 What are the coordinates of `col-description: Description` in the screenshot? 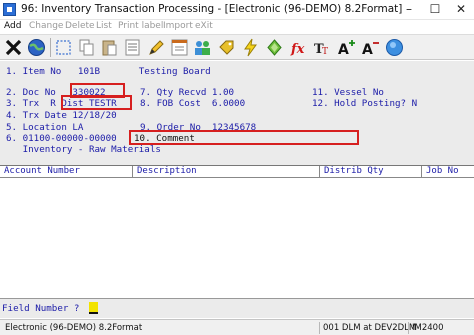 It's located at (225, 172).